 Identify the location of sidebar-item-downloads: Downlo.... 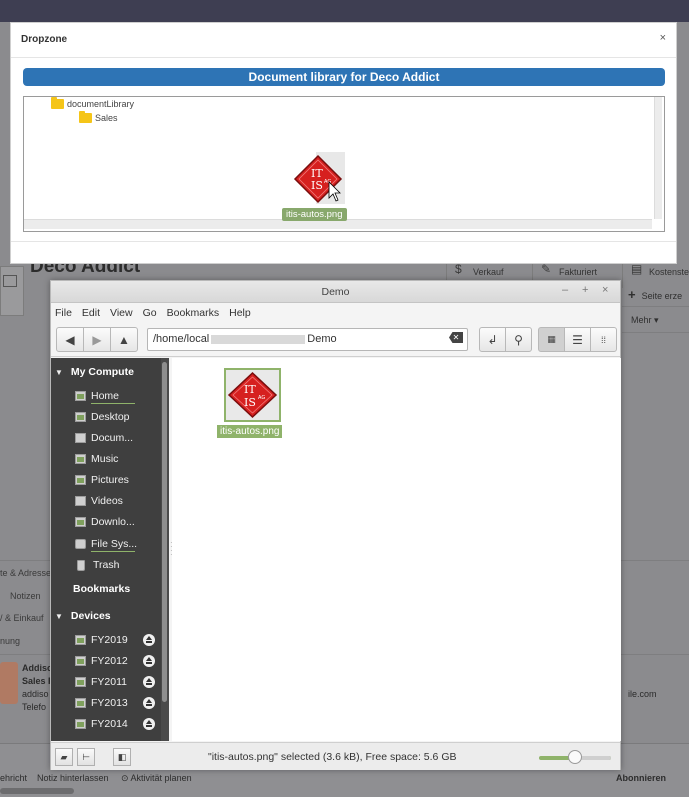
(105, 522).